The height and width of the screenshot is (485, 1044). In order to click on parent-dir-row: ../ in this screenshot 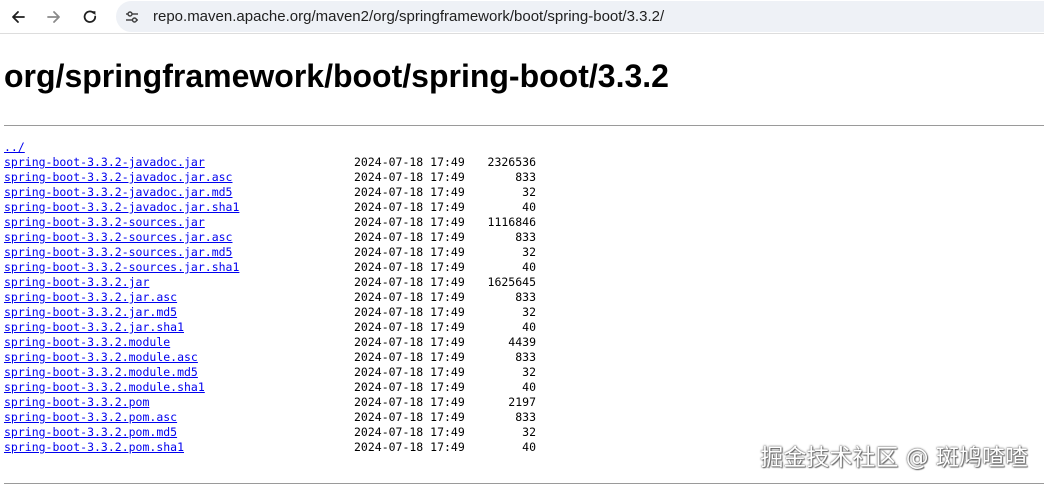, I will do `click(284, 147)`.